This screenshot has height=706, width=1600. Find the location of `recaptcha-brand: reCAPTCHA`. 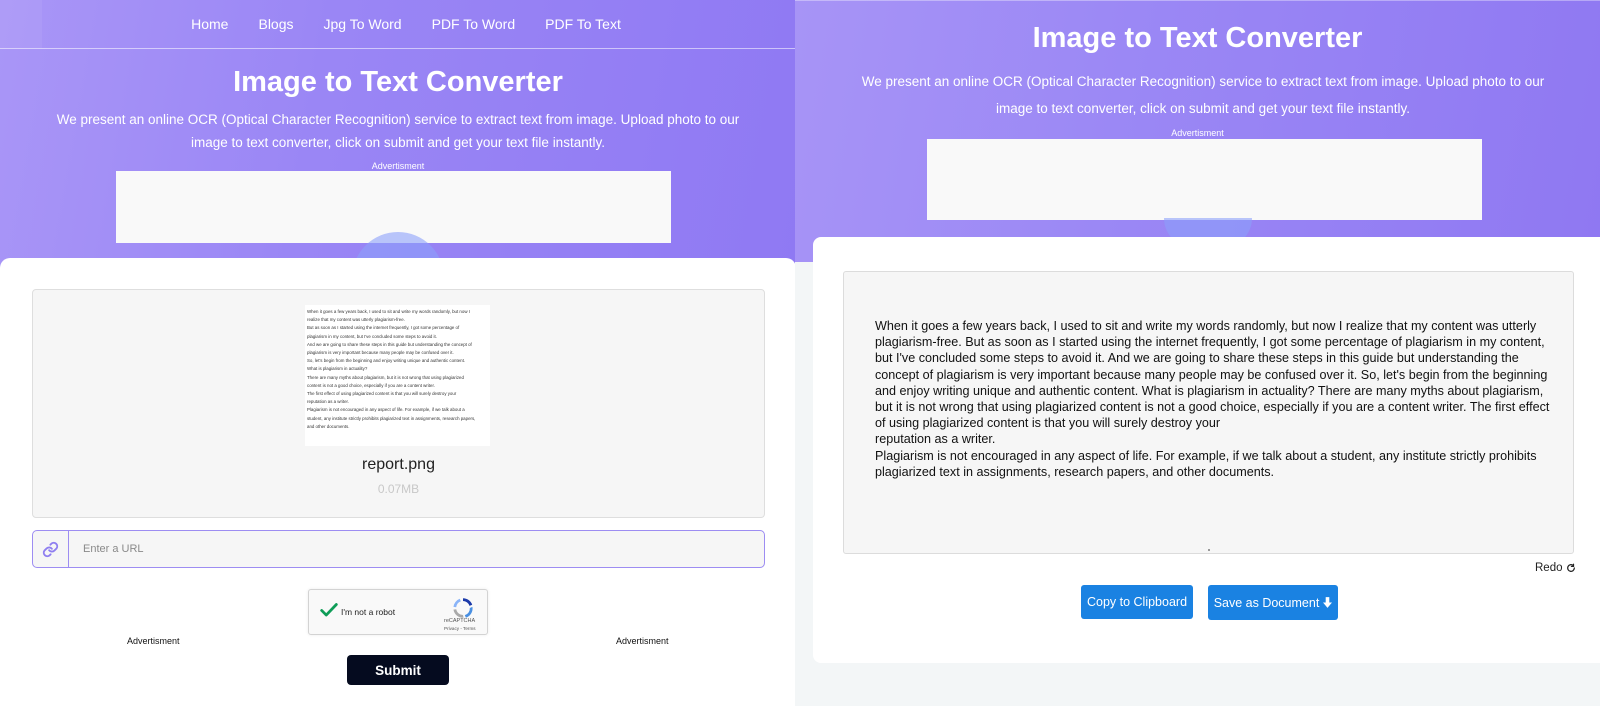

recaptcha-brand: reCAPTCHA is located at coordinates (460, 621).